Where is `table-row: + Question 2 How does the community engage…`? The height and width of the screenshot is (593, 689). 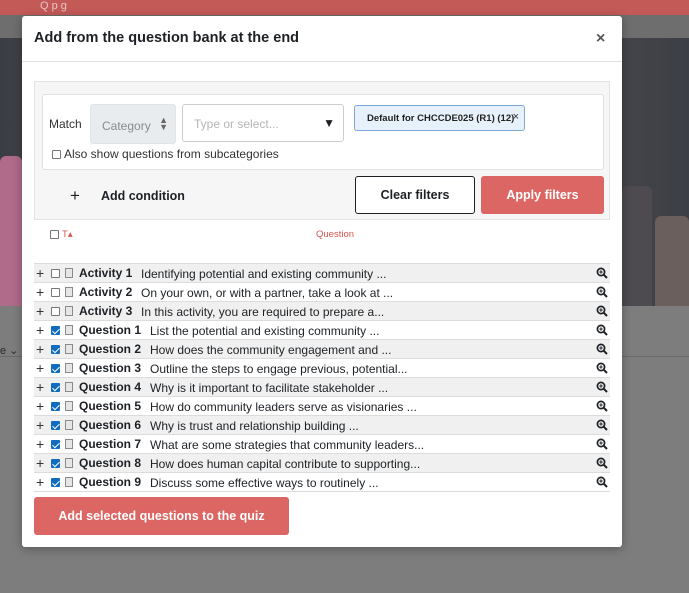 table-row: + Question 2 How does the community engage… is located at coordinates (322, 349).